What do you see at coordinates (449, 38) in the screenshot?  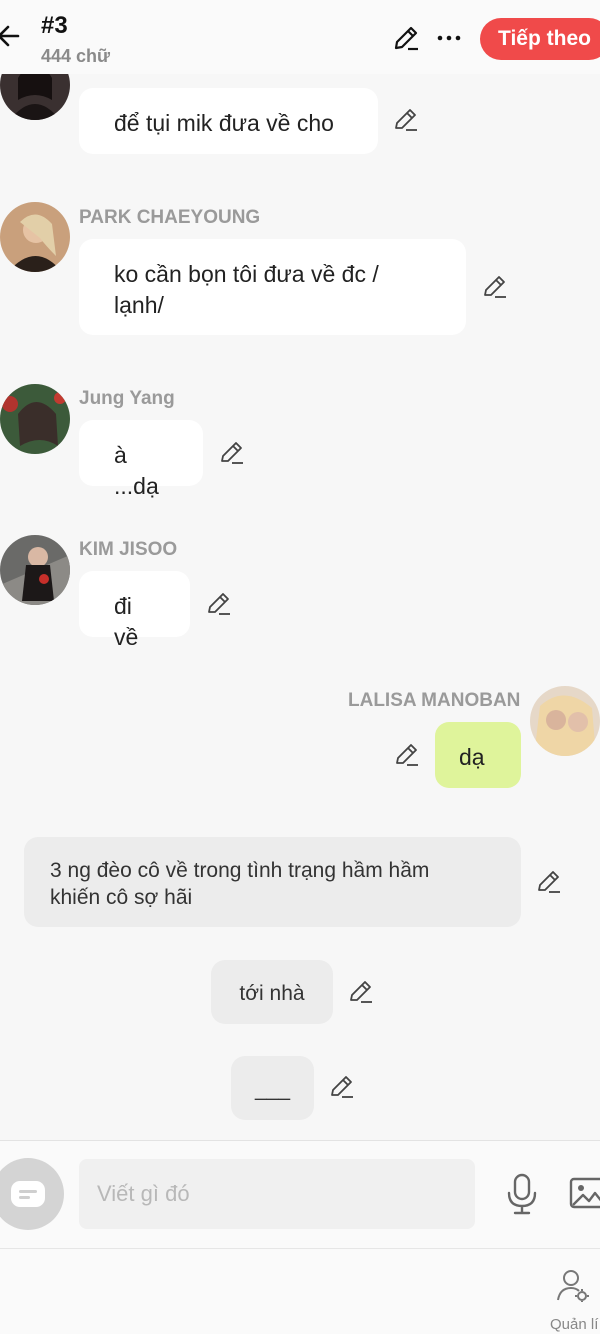 I see `more-options-icon` at bounding box center [449, 38].